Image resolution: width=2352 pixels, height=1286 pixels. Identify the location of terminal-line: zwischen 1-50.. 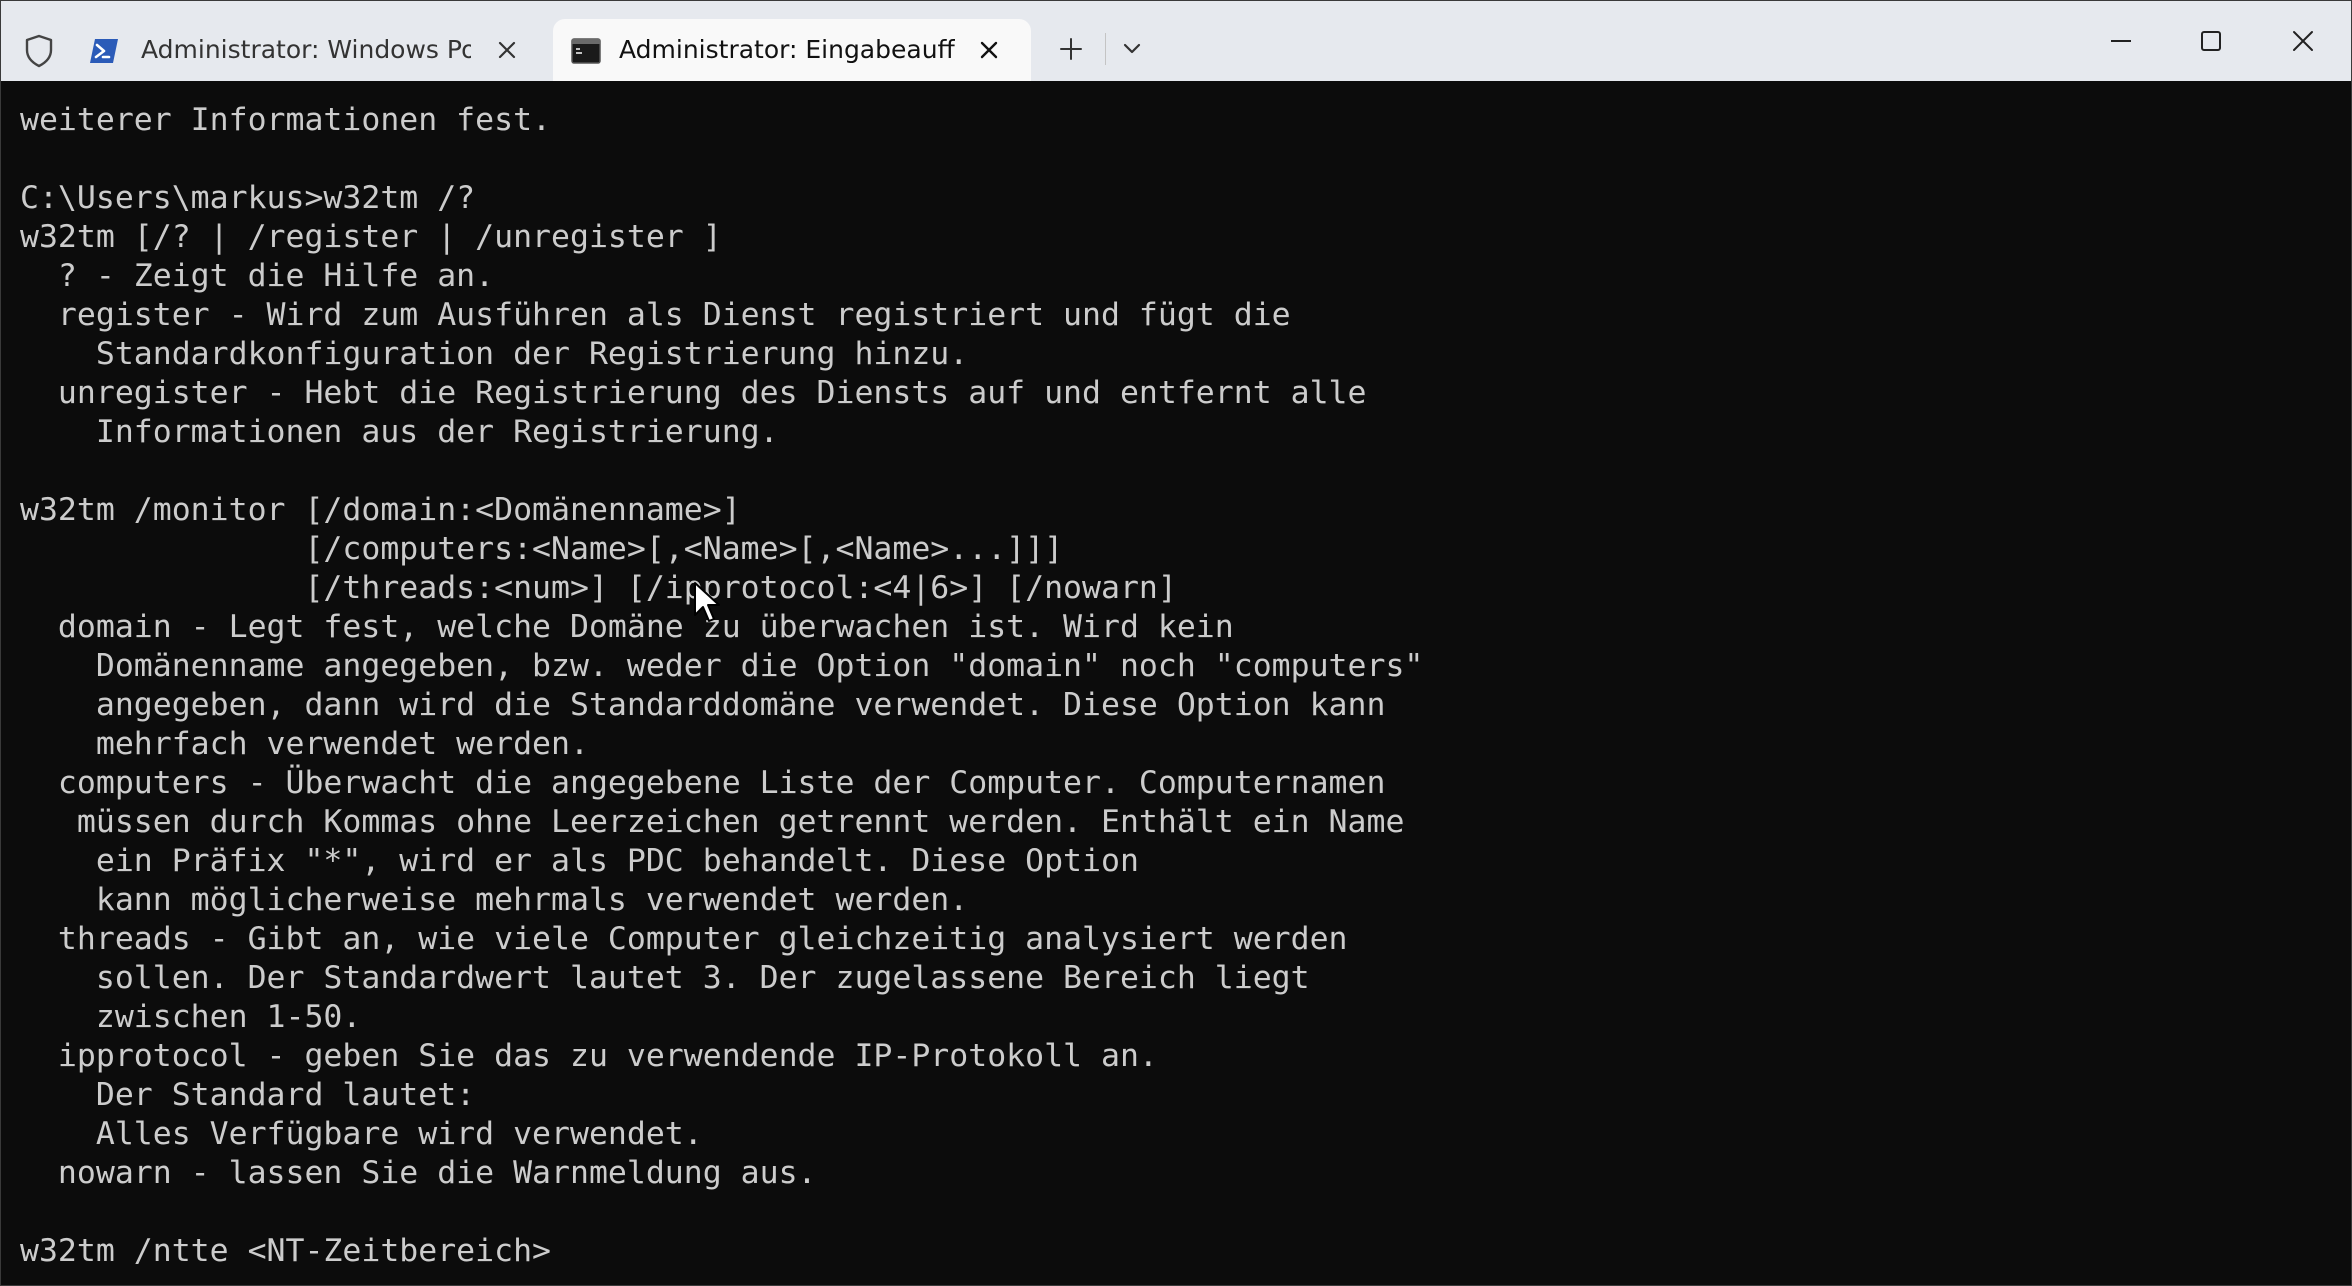
(191, 1017).